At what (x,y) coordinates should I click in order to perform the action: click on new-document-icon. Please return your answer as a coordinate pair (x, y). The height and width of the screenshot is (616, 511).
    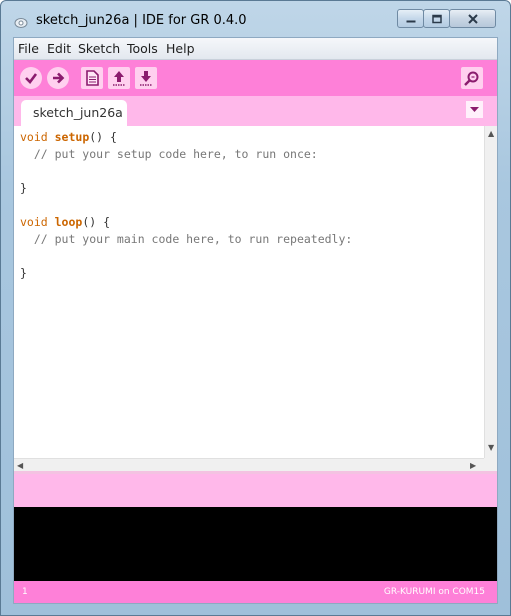
    Looking at the image, I should click on (92, 78).